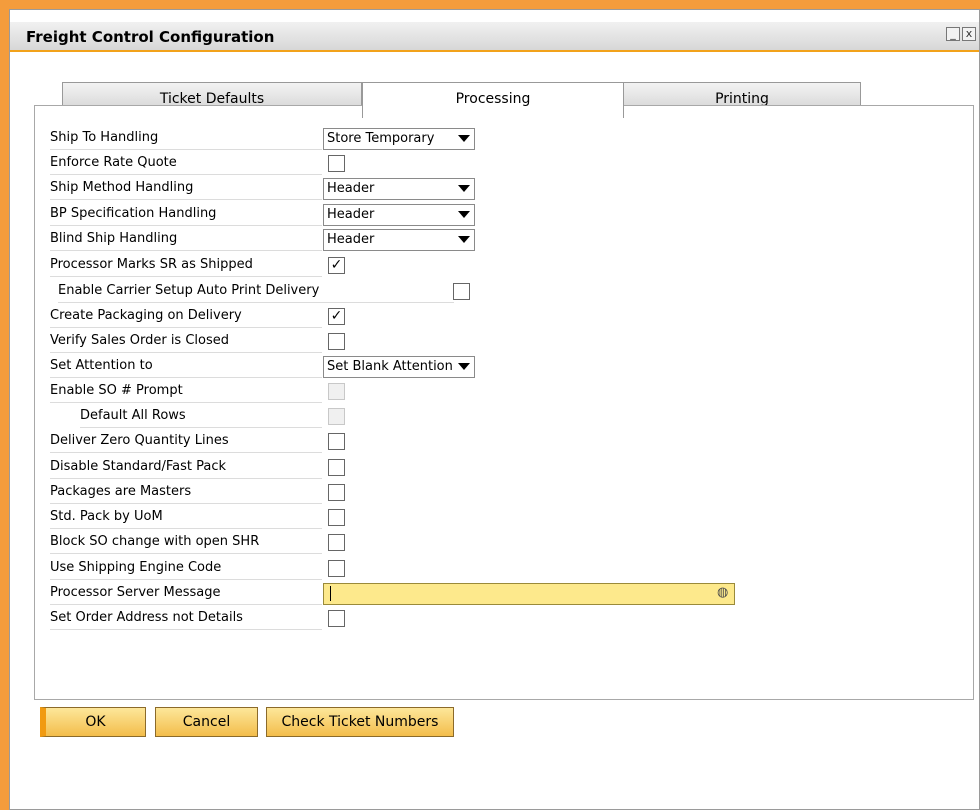 Image resolution: width=980 pixels, height=810 pixels. What do you see at coordinates (399, 189) in the screenshot?
I see `ship-method-handling-select: Header` at bounding box center [399, 189].